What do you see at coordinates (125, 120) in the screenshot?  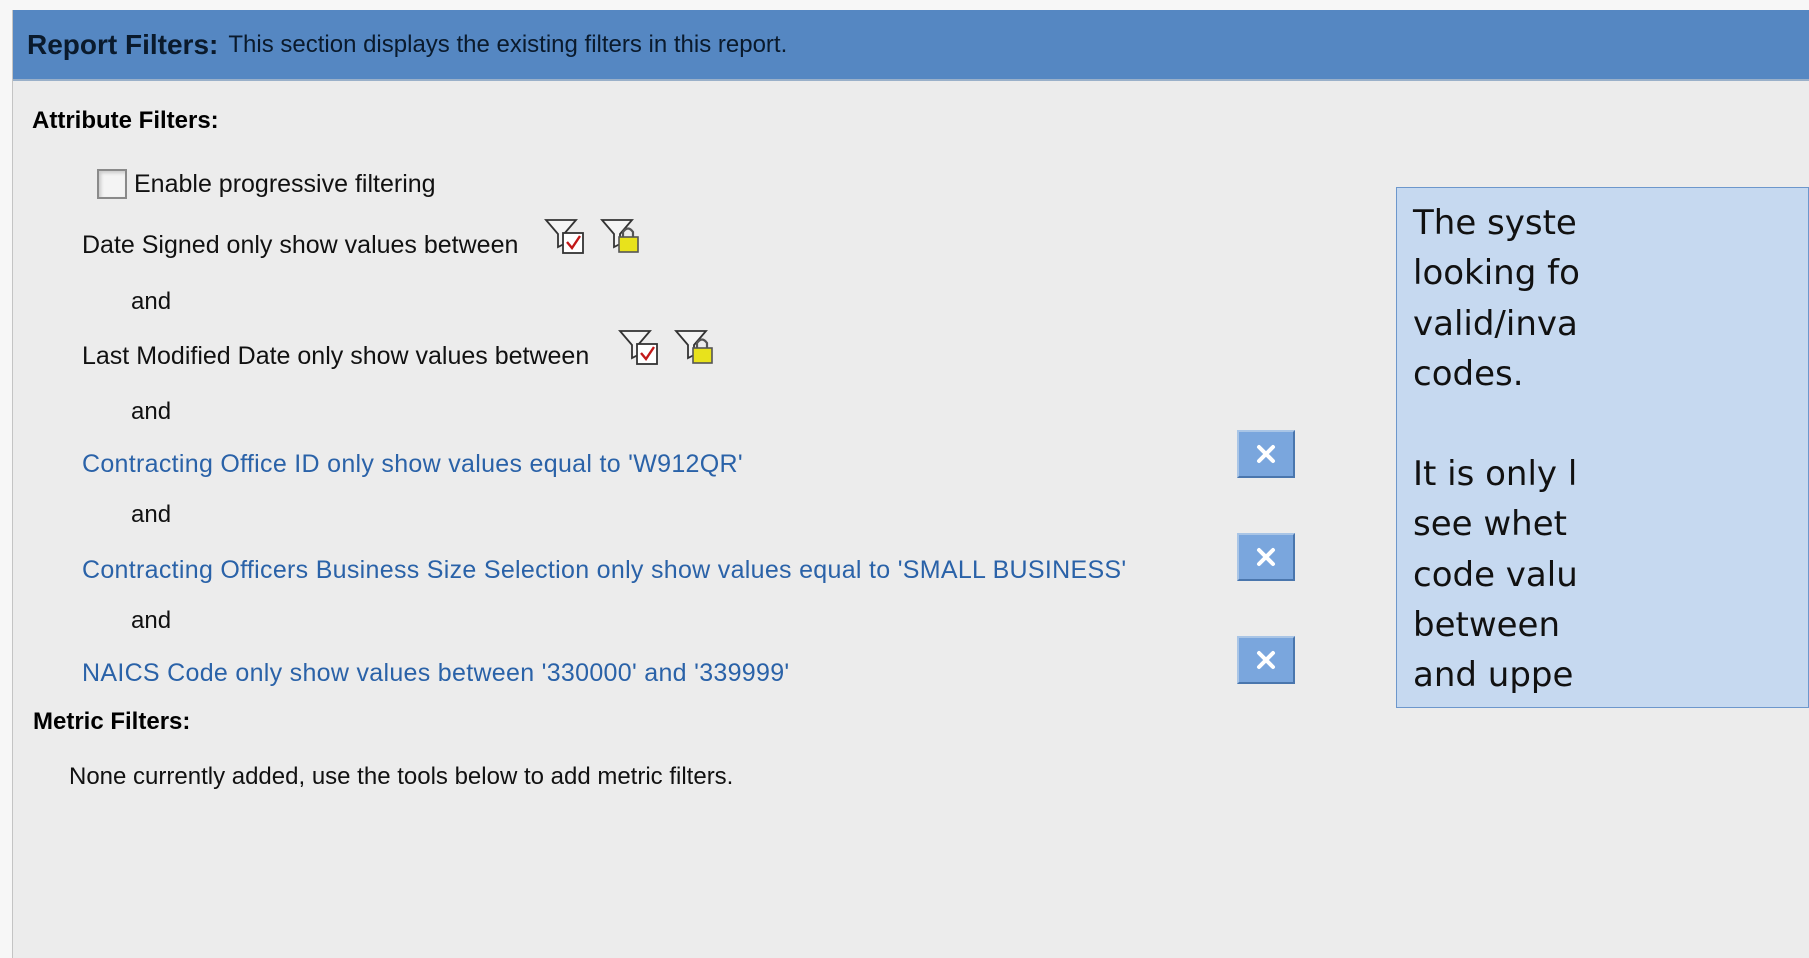 I see `attribute-filters-heading: Attribute Filters:` at bounding box center [125, 120].